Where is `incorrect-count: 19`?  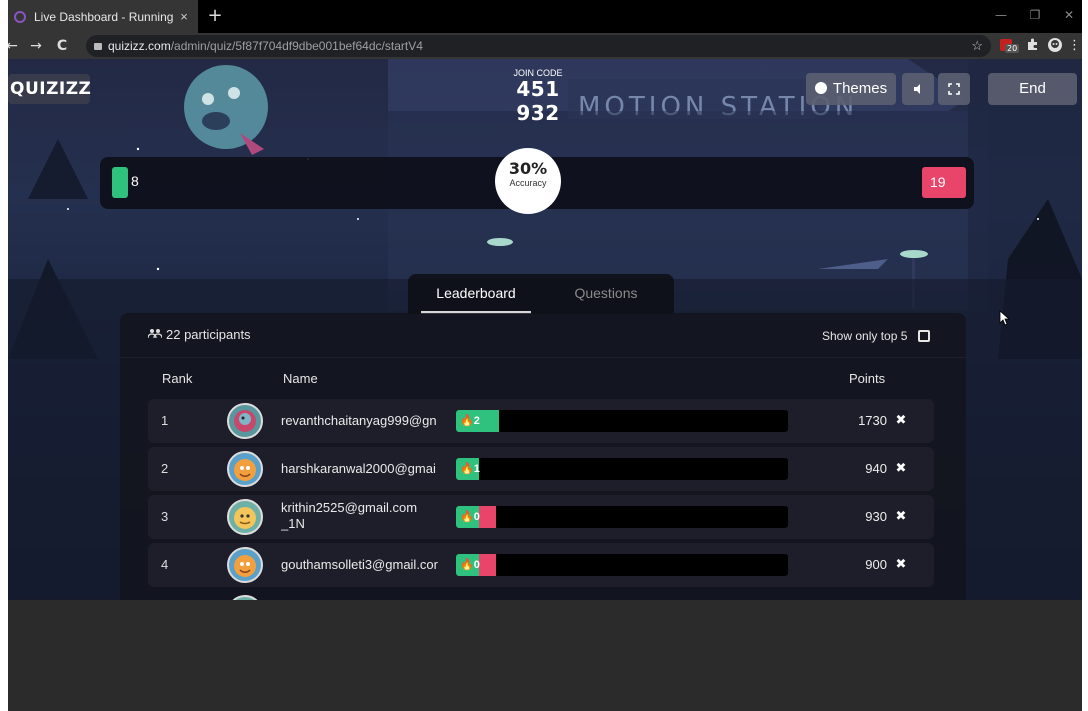
incorrect-count: 19 is located at coordinates (944, 182).